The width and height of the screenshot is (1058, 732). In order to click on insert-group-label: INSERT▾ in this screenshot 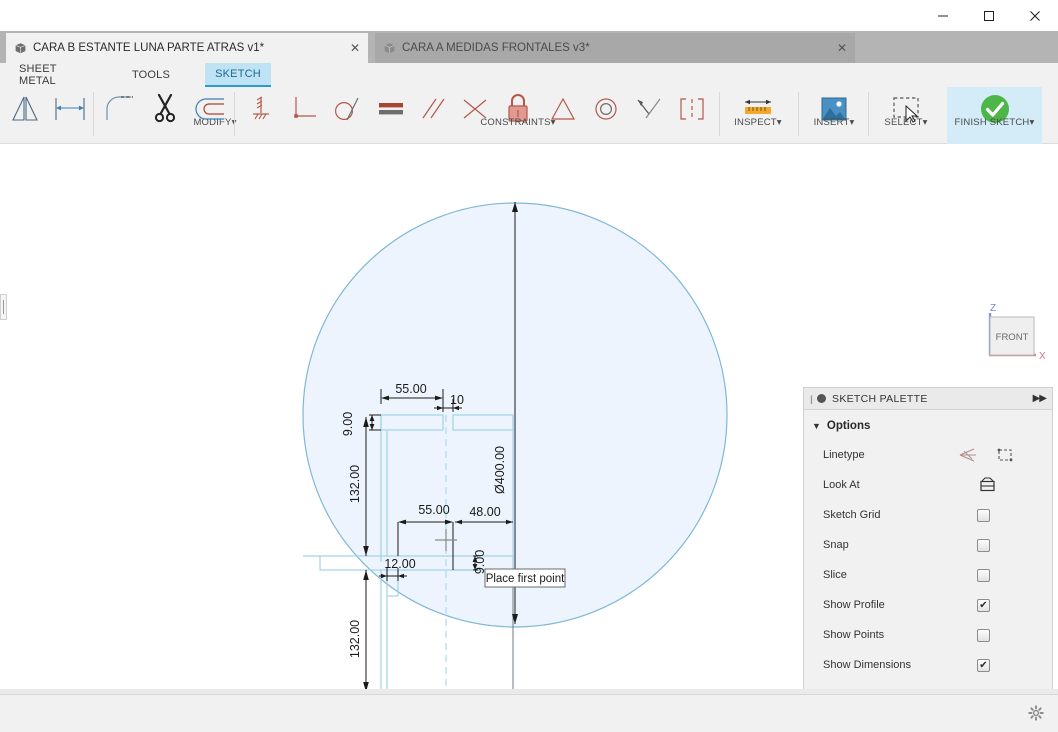, I will do `click(834, 122)`.